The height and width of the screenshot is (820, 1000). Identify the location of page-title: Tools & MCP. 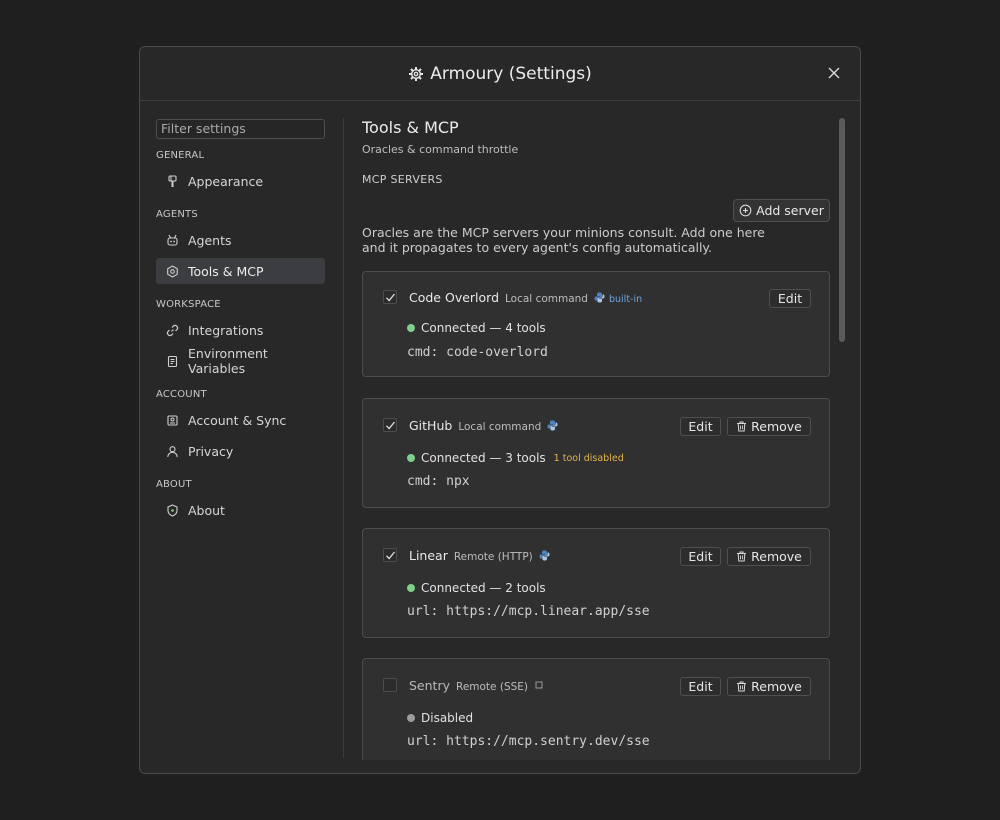
(410, 127).